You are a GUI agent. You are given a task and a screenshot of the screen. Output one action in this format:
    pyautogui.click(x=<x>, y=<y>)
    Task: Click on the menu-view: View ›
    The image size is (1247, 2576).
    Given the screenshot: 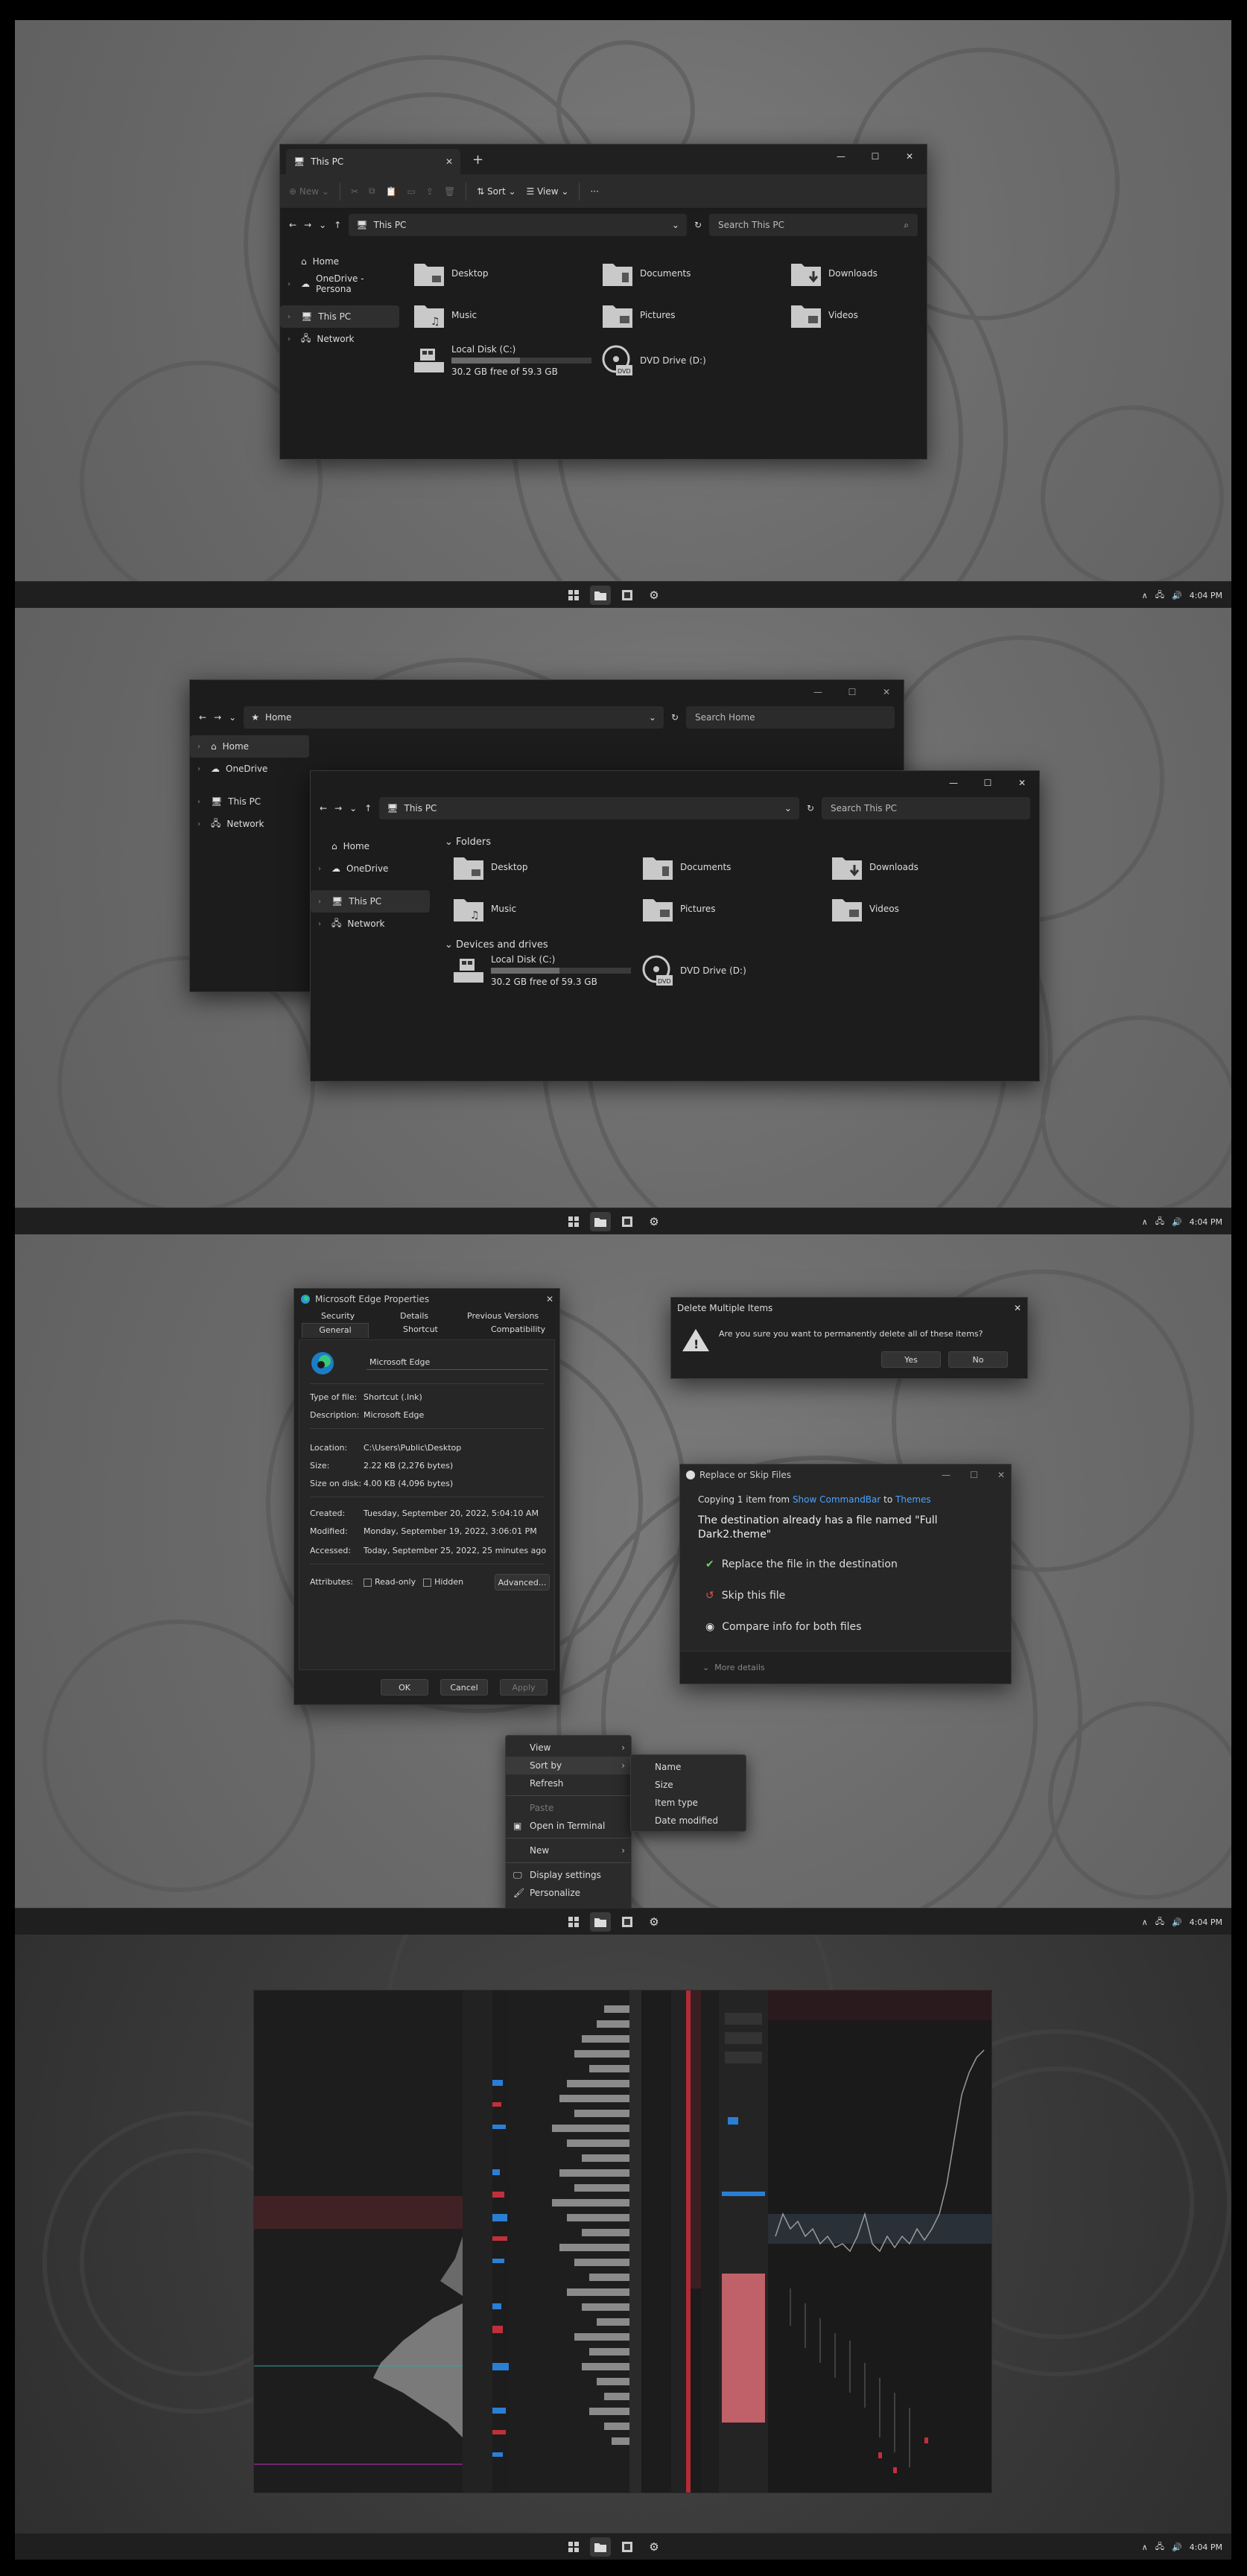 What is the action you would take?
    pyautogui.click(x=568, y=1748)
    